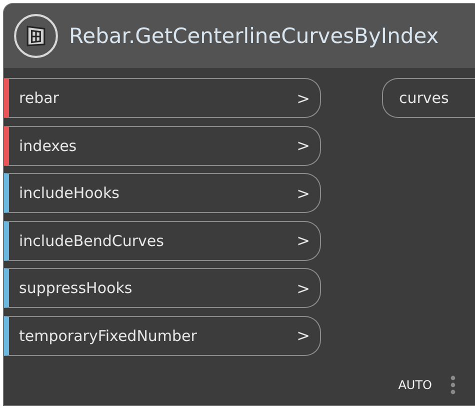 This screenshot has height=408, width=475. Describe the element at coordinates (162, 193) in the screenshot. I see `input-port: includeHooks >` at that location.